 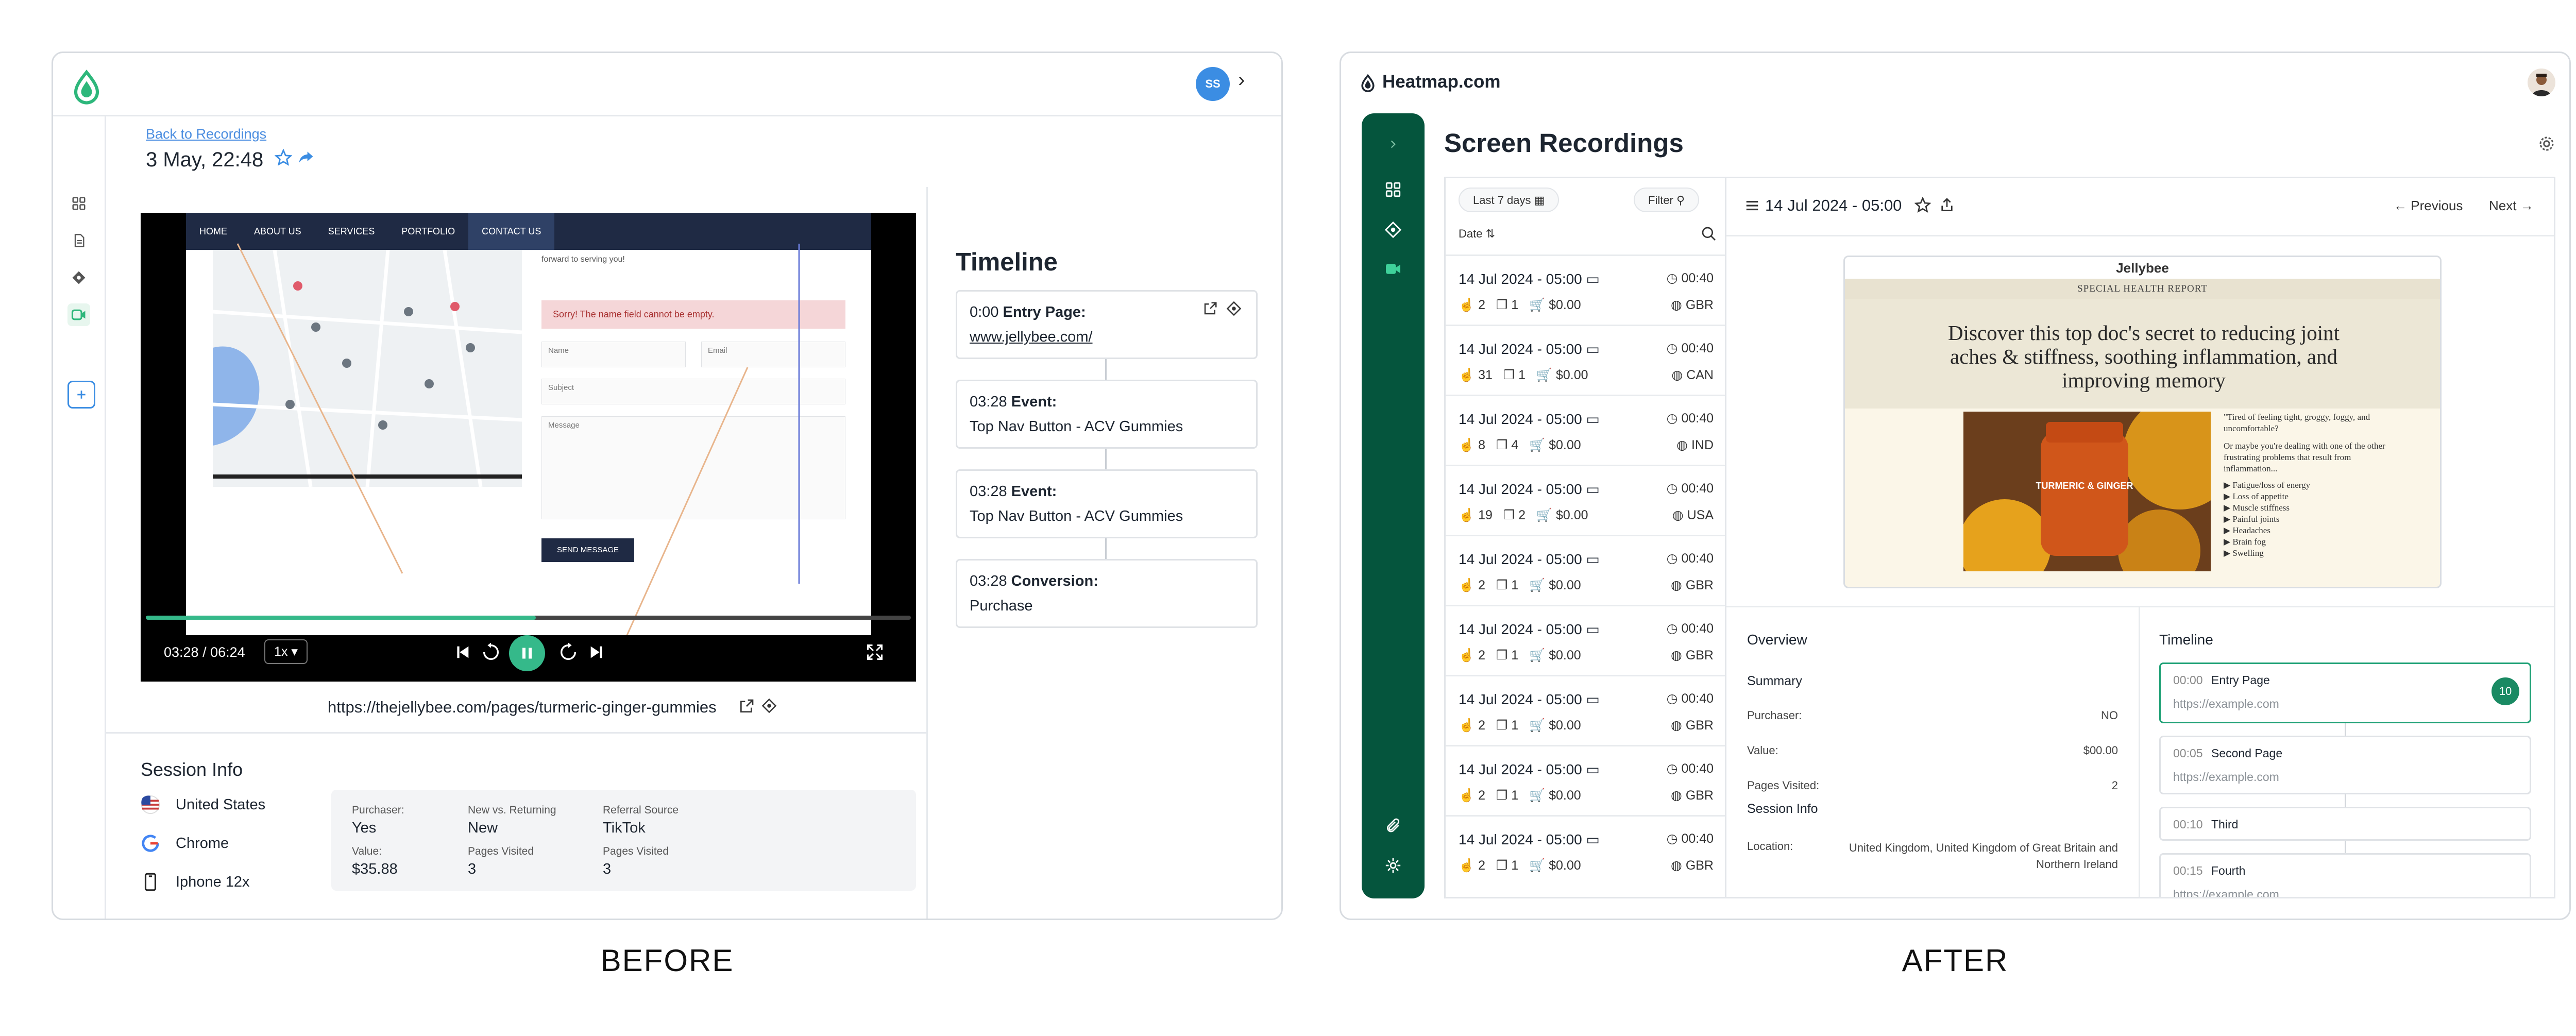 I want to click on clock-icon: ◷, so click(x=1672, y=628).